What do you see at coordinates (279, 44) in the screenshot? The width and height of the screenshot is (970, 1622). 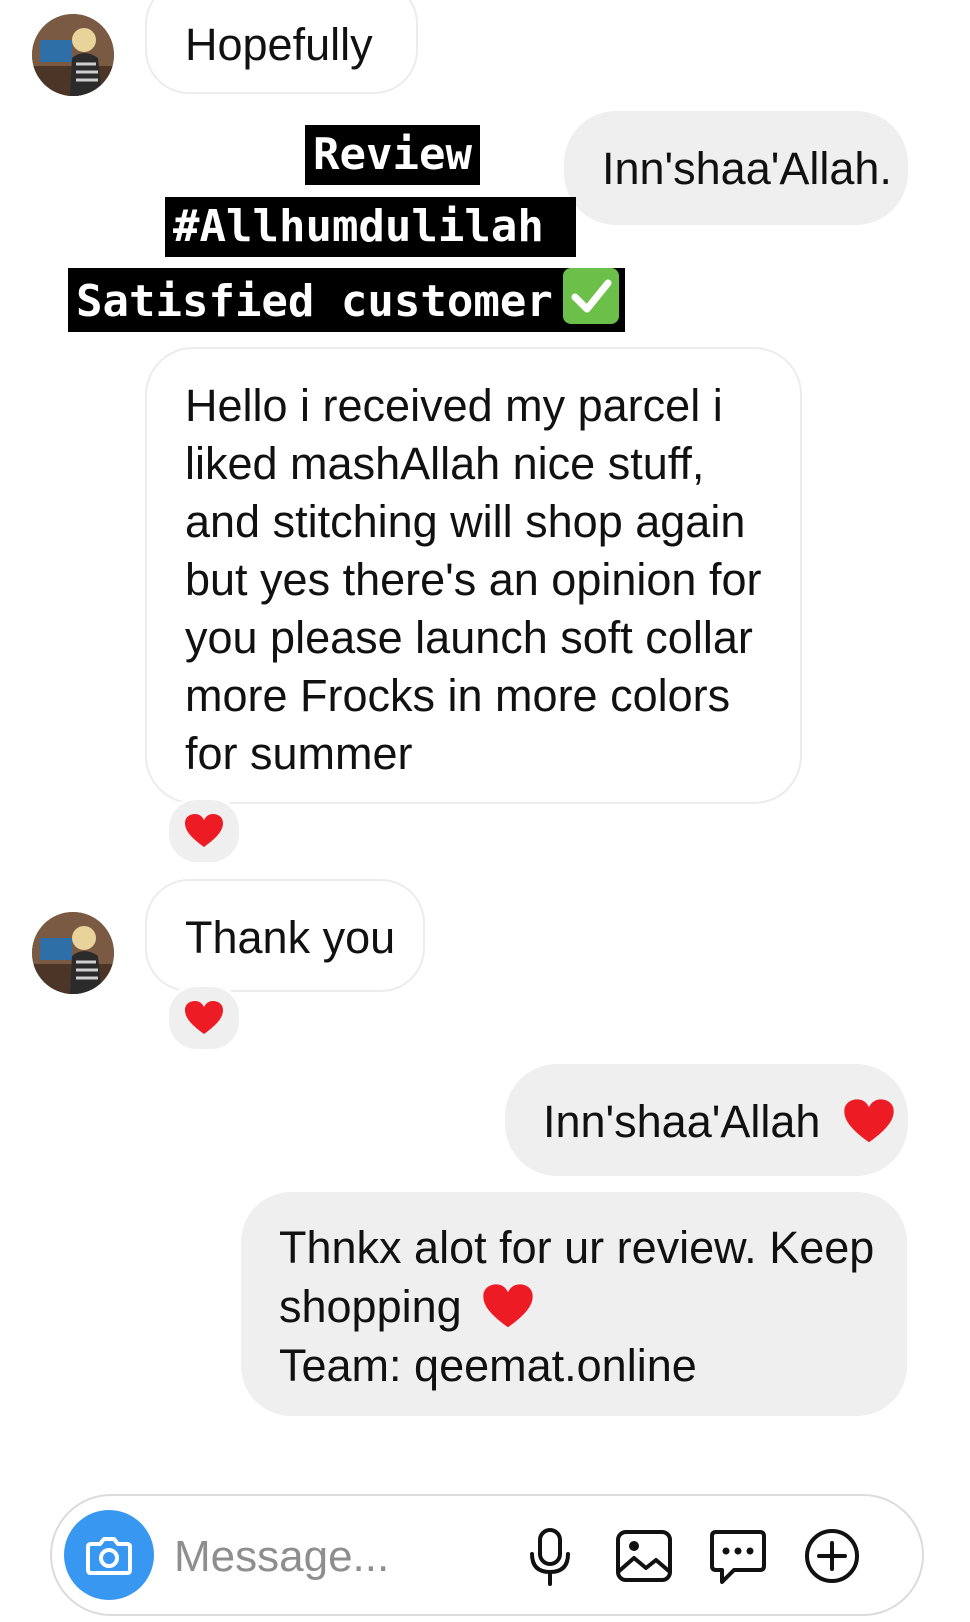 I see `message-text: Hopefully` at bounding box center [279, 44].